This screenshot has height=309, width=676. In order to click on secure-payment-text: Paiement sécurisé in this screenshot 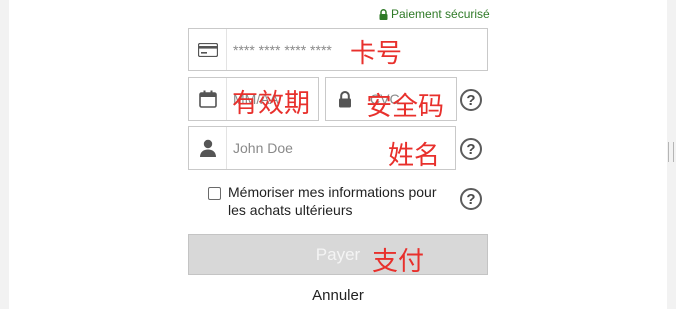, I will do `click(440, 14)`.